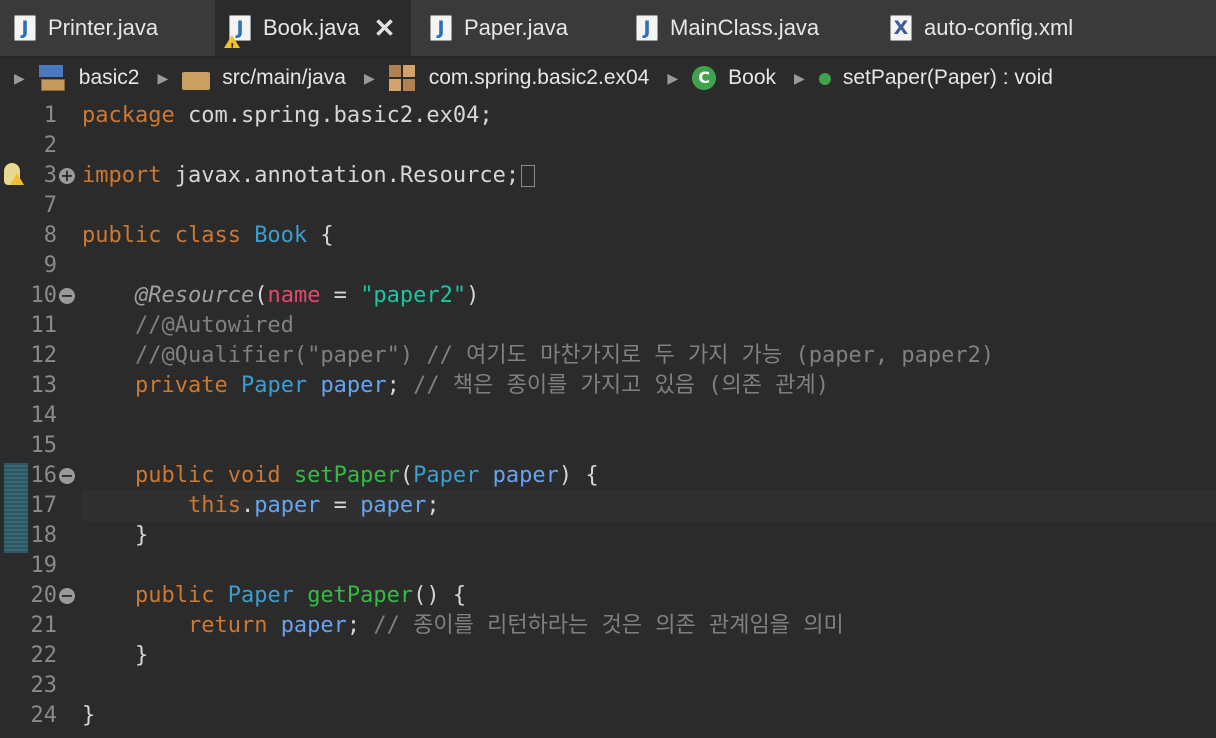 The width and height of the screenshot is (1216, 738). What do you see at coordinates (947, 77) in the screenshot?
I see `breadcrumb-method-label: setPaper(Paper) : void` at bounding box center [947, 77].